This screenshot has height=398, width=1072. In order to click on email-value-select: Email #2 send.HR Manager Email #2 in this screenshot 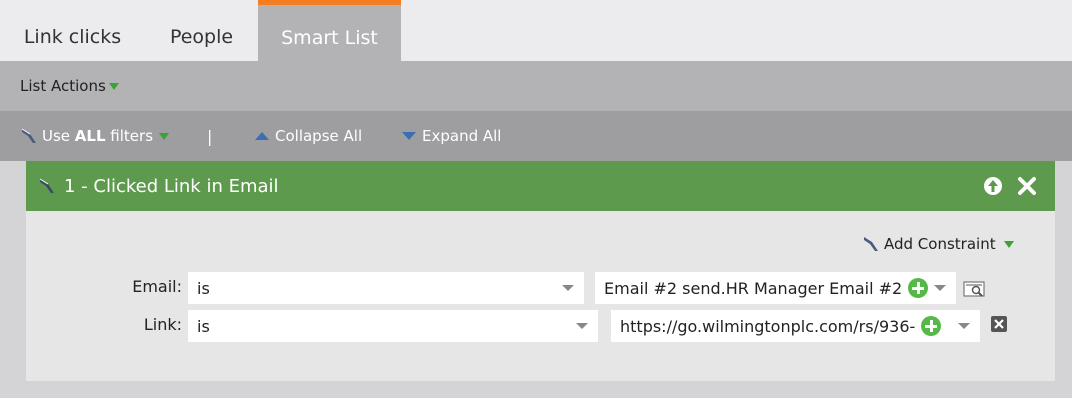, I will do `click(775, 288)`.